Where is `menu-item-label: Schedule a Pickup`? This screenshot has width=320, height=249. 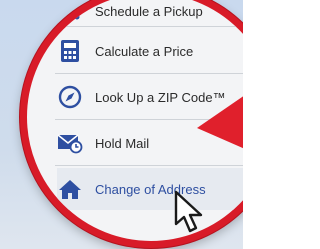 menu-item-label: Schedule a Pickup is located at coordinates (149, 11).